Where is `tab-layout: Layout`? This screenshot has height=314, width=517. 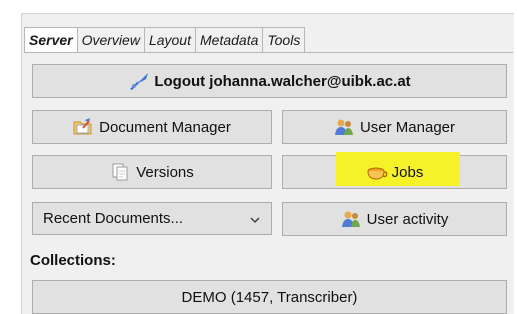 tab-layout: Layout is located at coordinates (170, 40).